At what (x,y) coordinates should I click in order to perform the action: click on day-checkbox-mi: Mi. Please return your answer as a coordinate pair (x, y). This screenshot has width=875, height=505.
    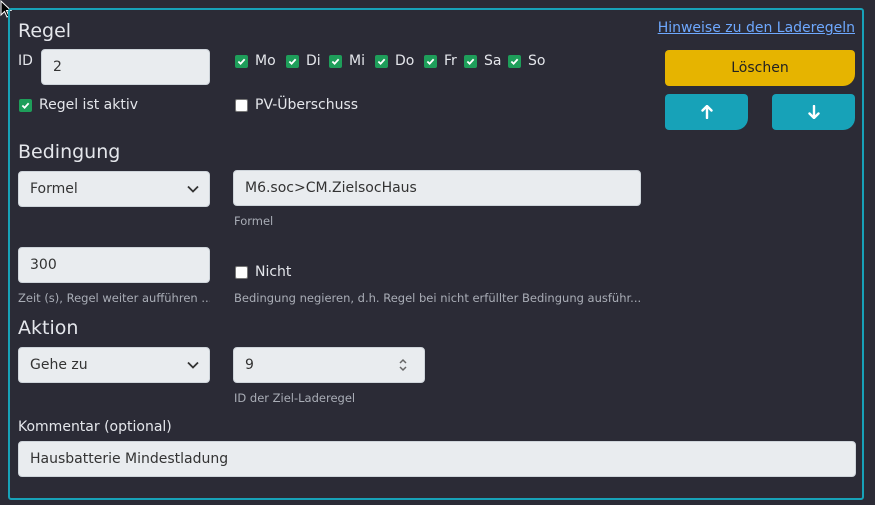
    Looking at the image, I should click on (347, 61).